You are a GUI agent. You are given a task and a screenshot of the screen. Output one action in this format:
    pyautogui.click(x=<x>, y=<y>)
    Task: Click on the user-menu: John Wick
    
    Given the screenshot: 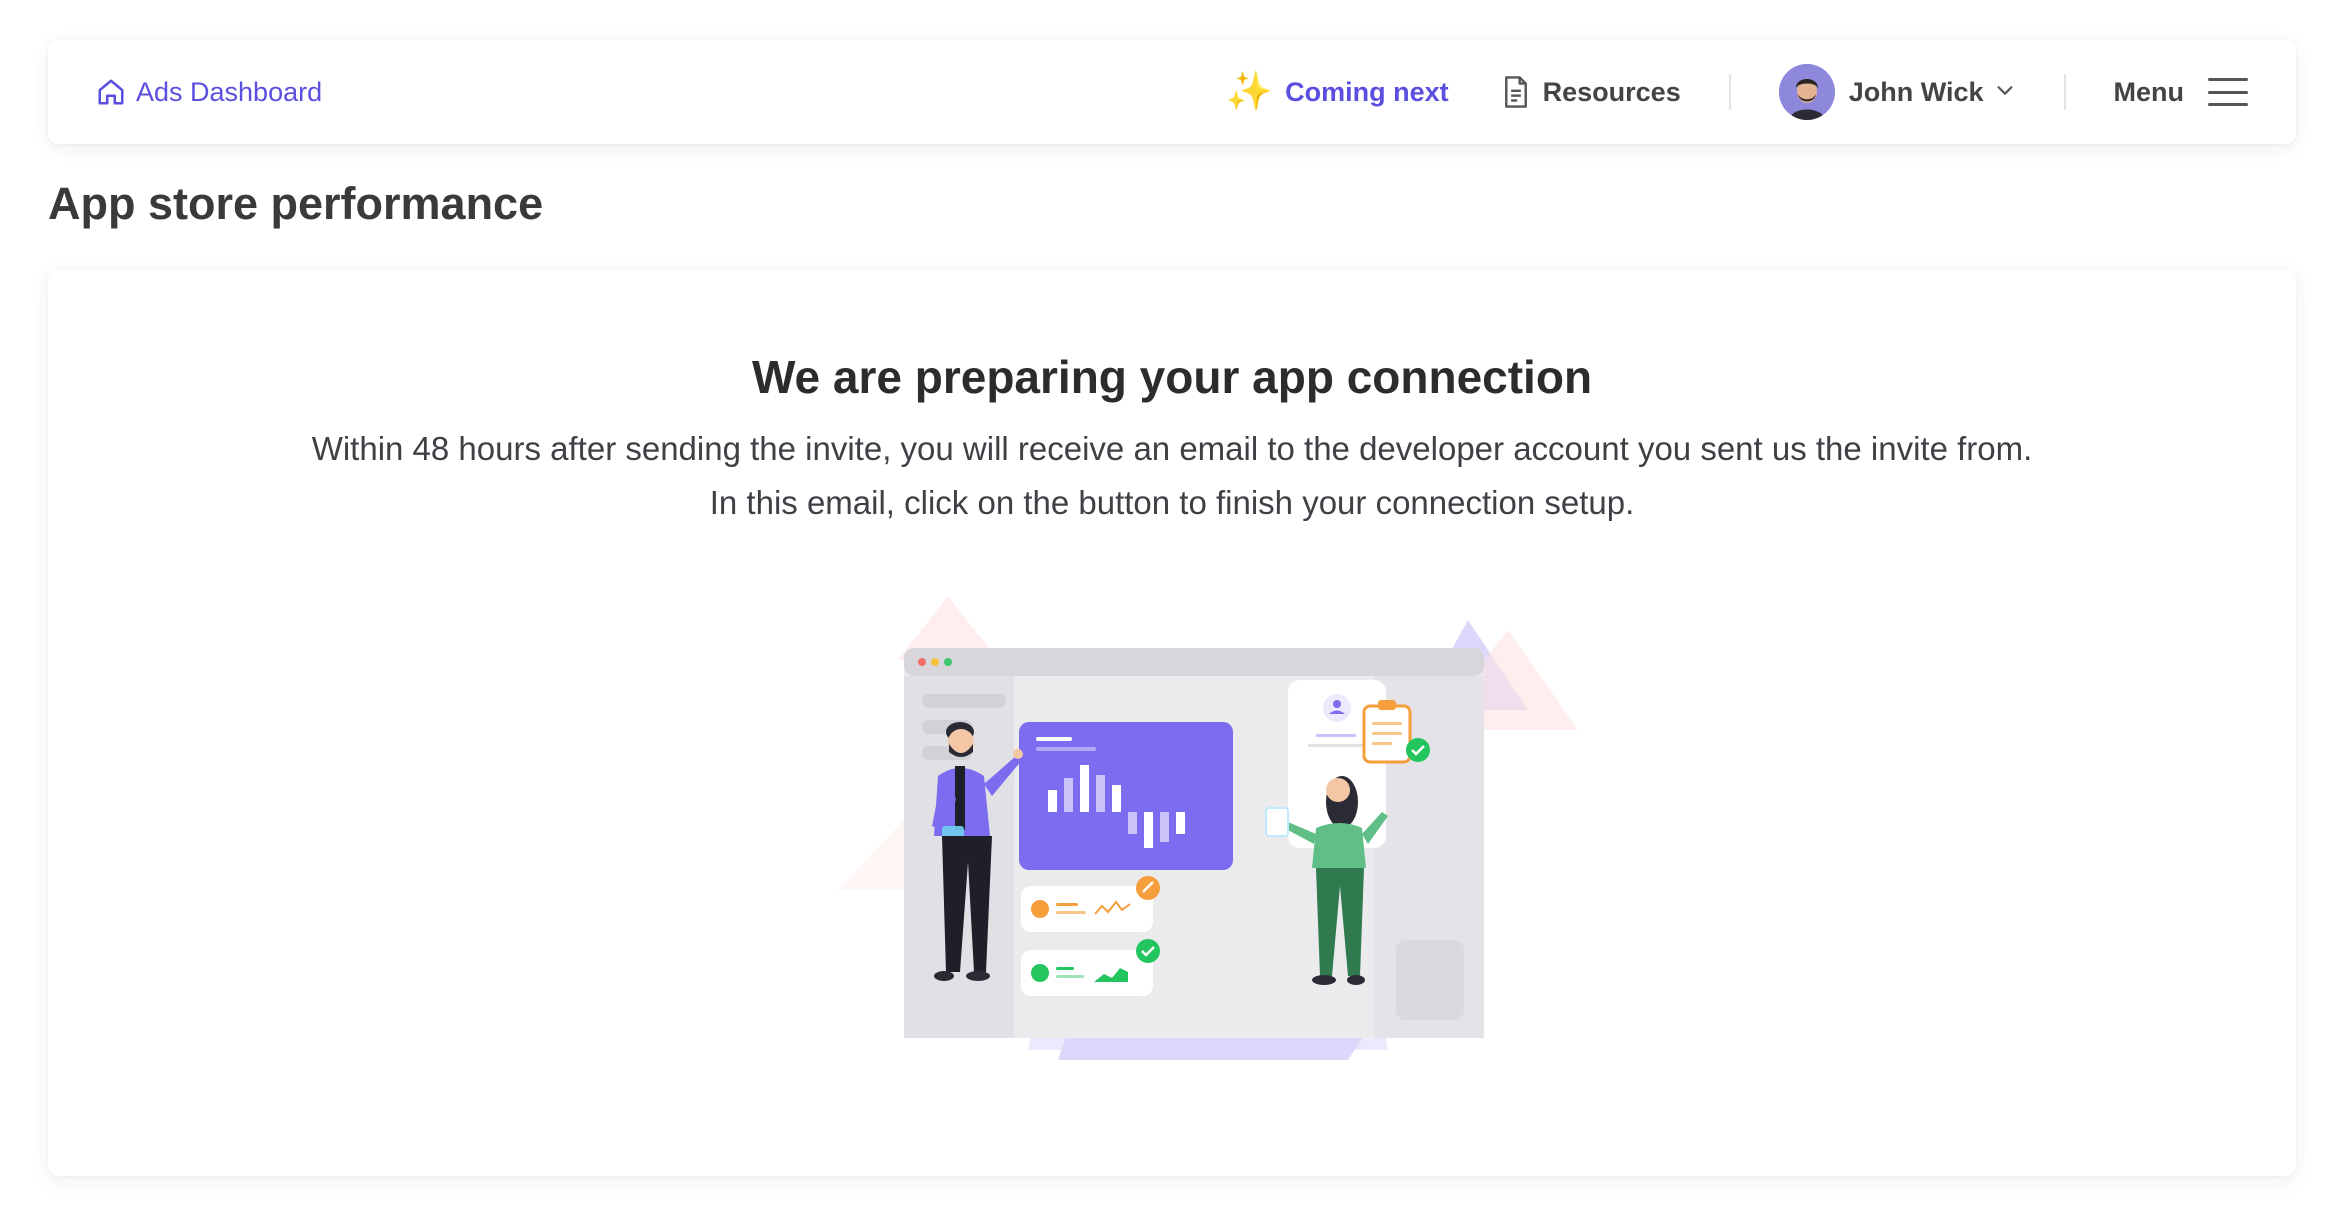 What is the action you would take?
    pyautogui.click(x=1897, y=92)
    